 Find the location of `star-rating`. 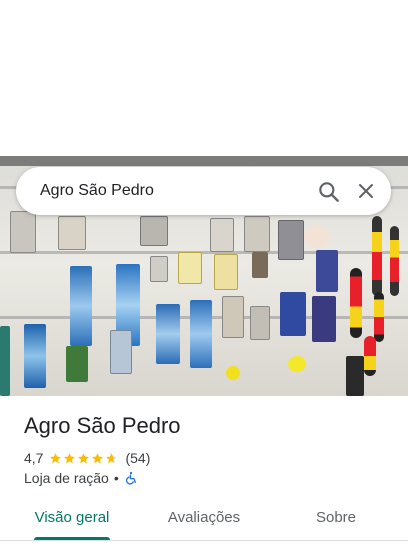

star-rating is located at coordinates (84, 458).